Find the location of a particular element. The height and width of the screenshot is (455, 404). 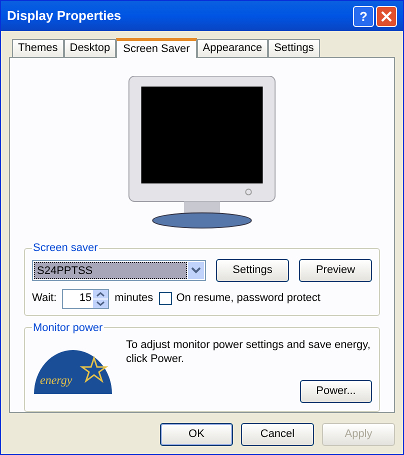

close-icon is located at coordinates (386, 16).